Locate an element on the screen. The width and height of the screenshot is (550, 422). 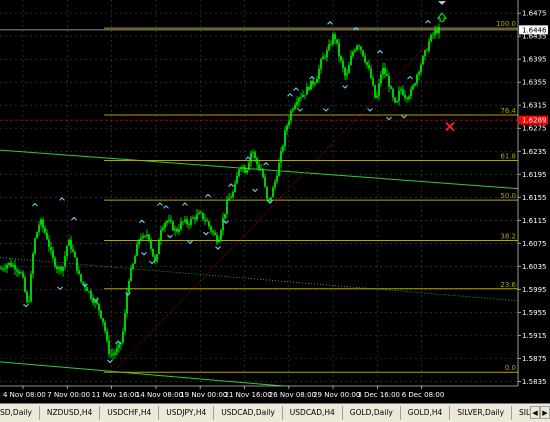
chart-tab: GOLD,Daily is located at coordinates (372, 413).